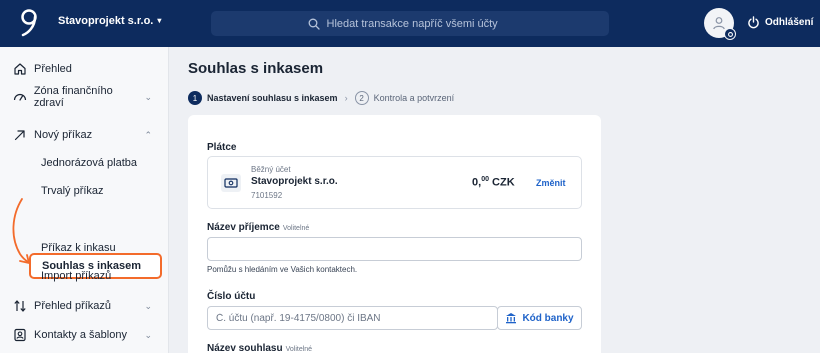 Image resolution: width=820 pixels, height=353 pixels. I want to click on search-bar, so click(410, 23).